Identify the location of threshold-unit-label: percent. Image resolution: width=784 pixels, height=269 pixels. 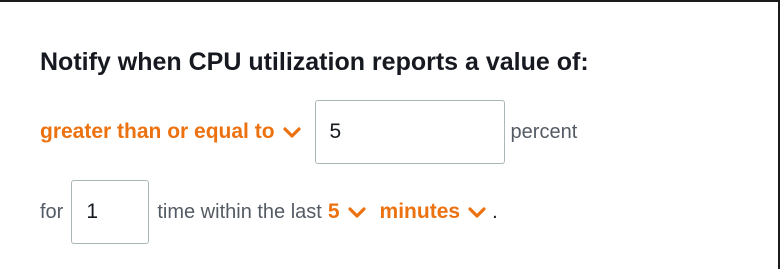
(544, 131).